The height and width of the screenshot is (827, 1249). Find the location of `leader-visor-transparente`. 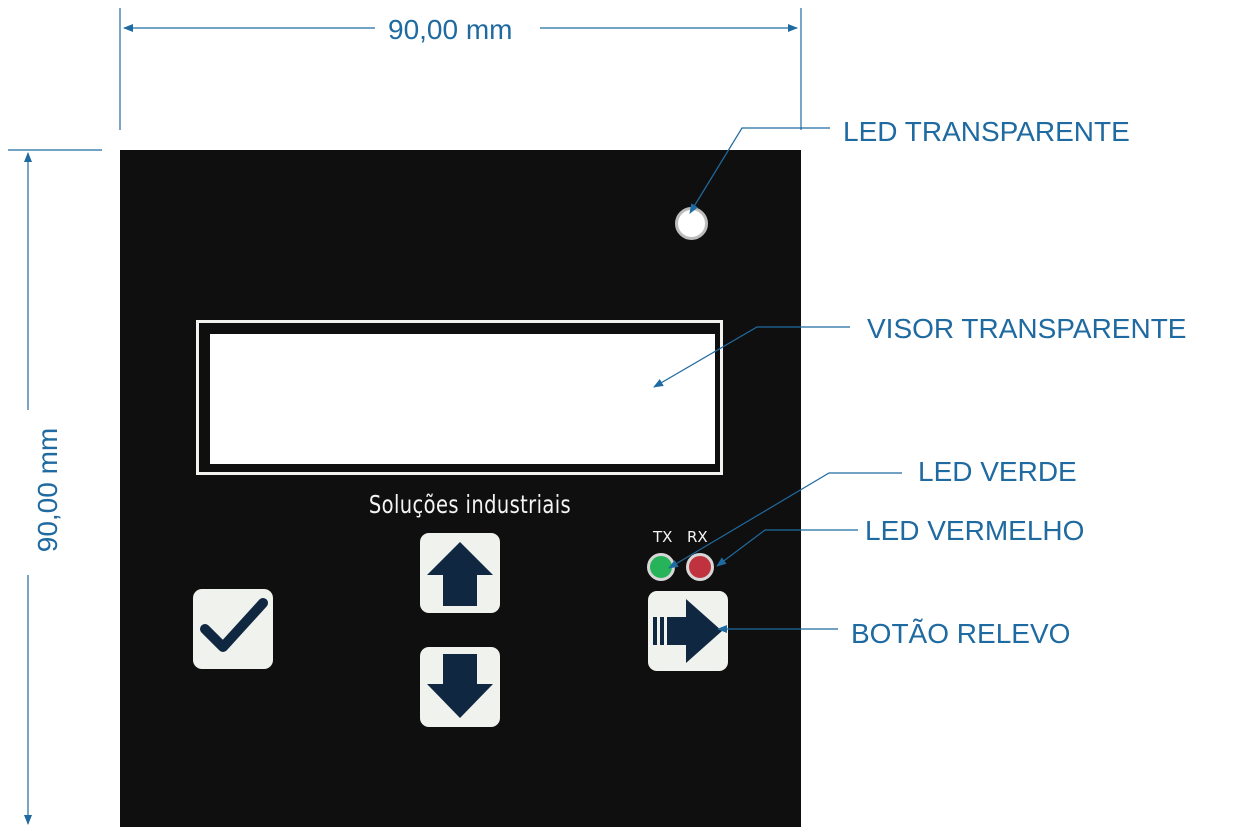

leader-visor-transparente is located at coordinates (751, 357).